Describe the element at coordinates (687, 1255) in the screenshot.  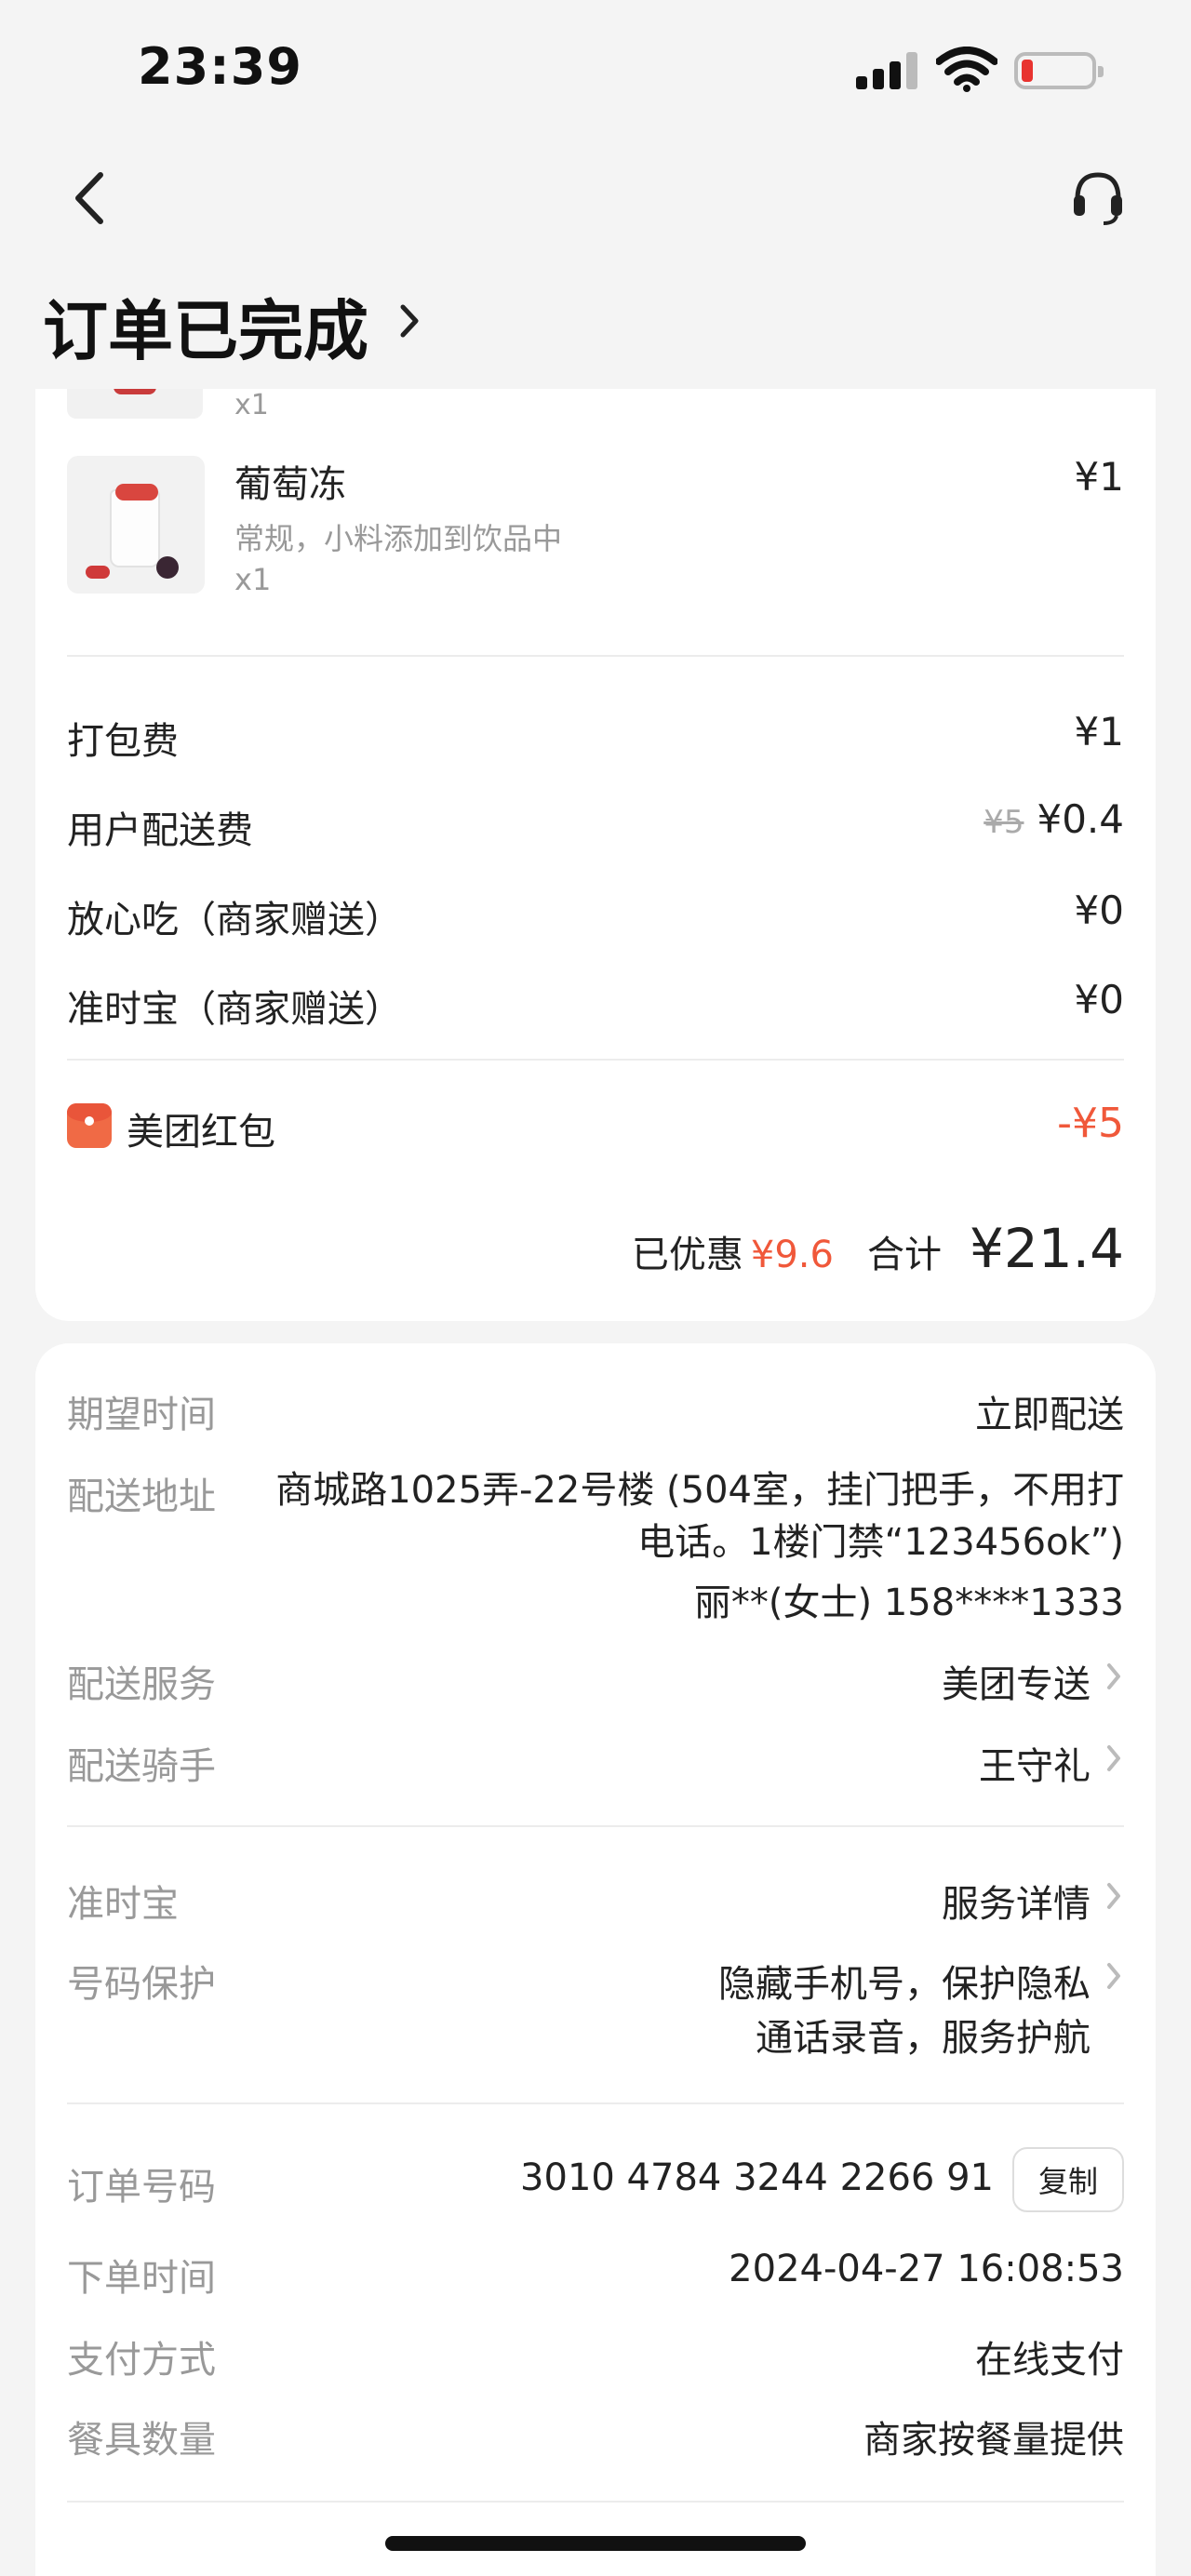
I see `discount-label: 已优惠` at that location.